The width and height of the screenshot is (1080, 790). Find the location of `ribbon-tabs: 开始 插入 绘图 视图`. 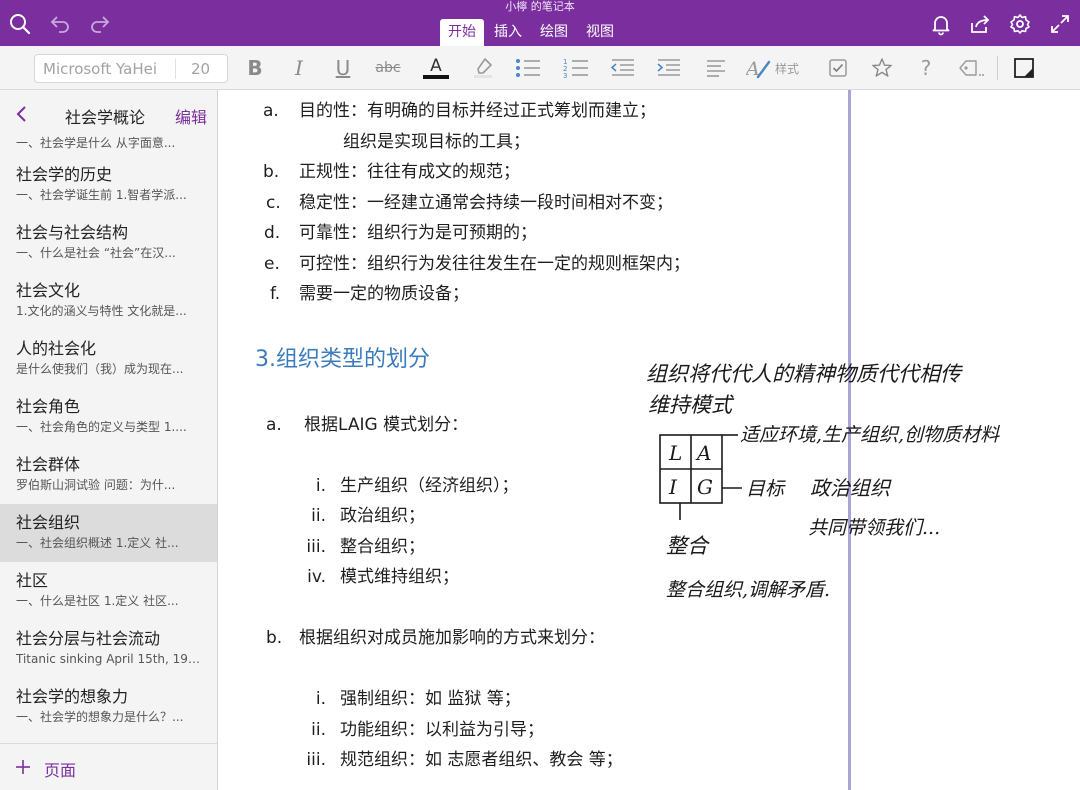

ribbon-tabs: 开始 插入 绘图 视图 is located at coordinates (532, 32).